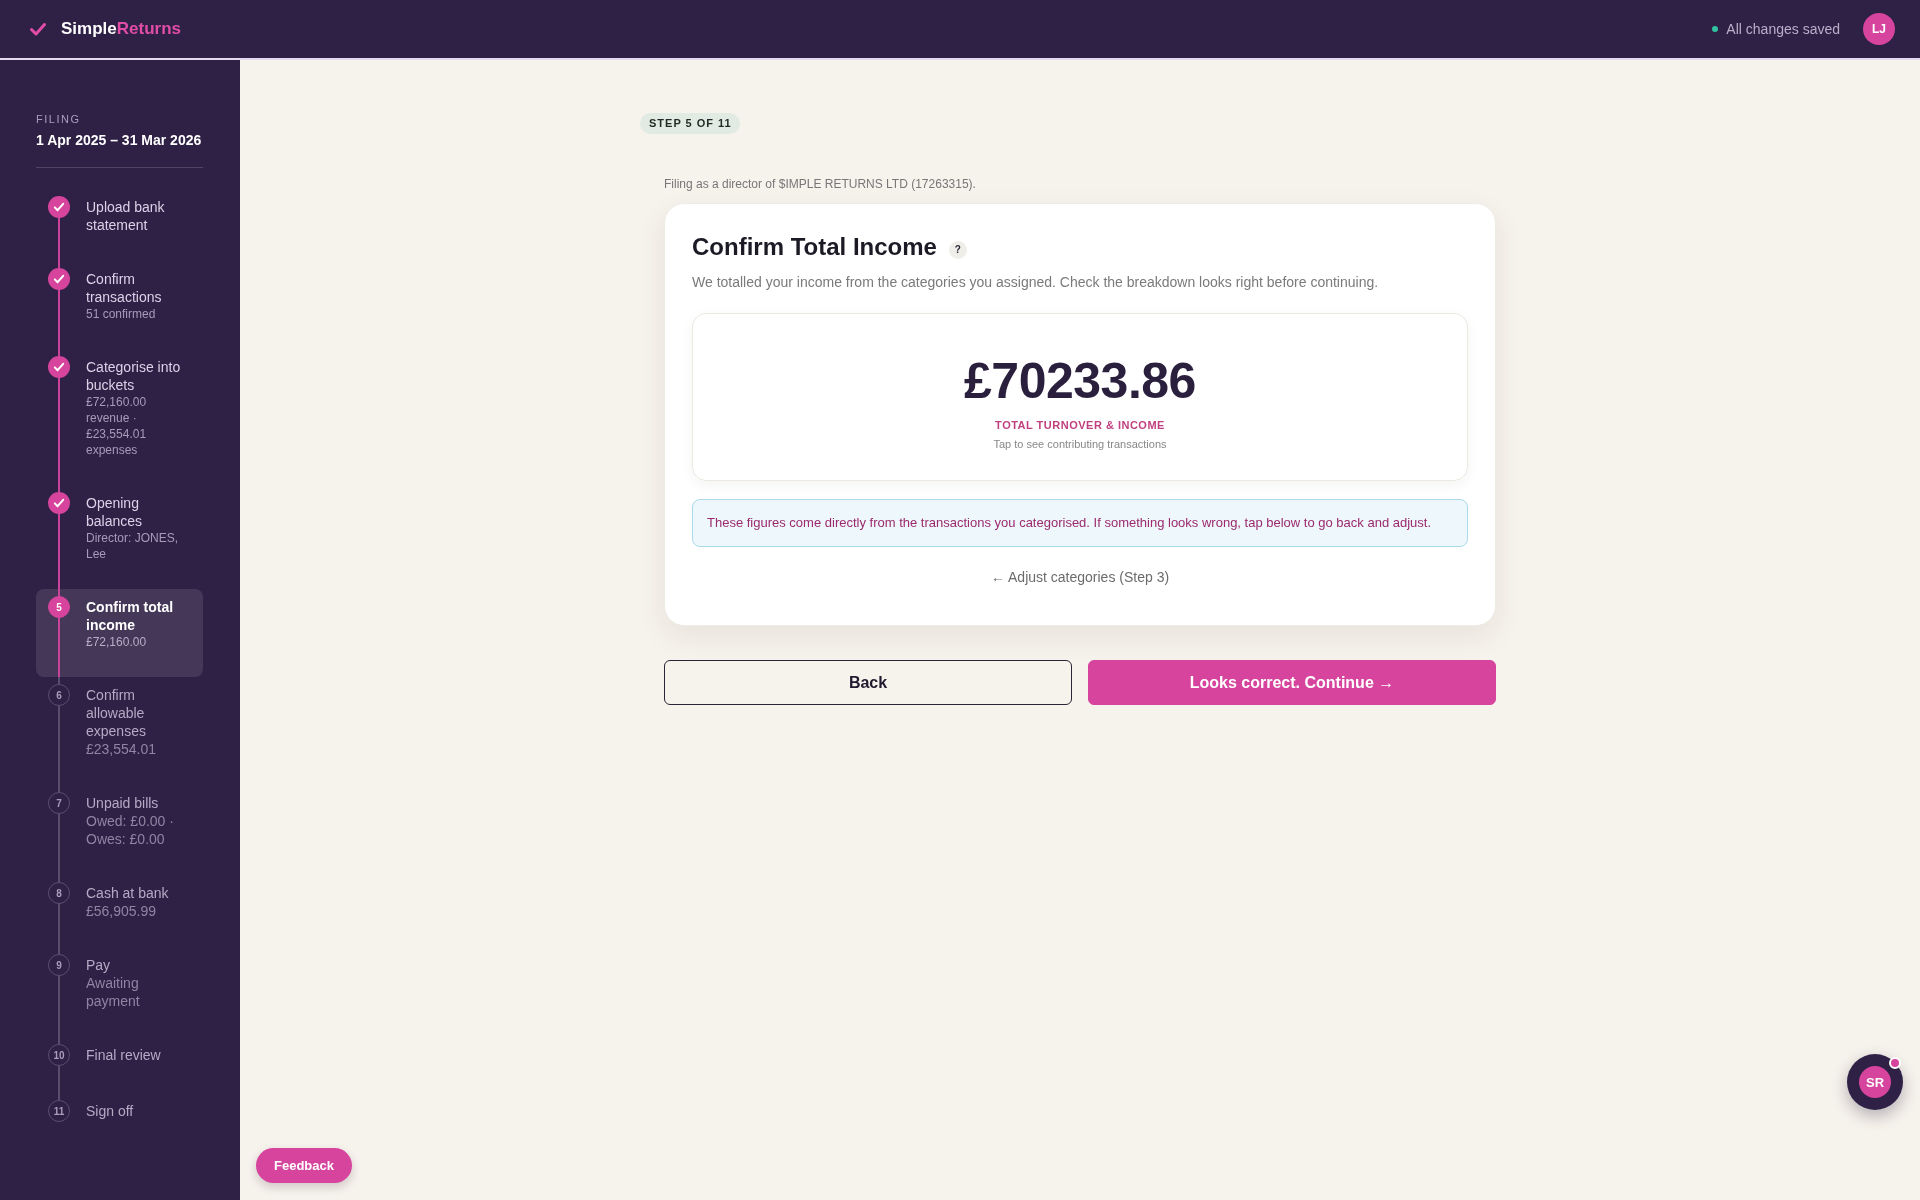 This screenshot has width=1920, height=1200. What do you see at coordinates (121, 29) in the screenshot?
I see `brand-wordmark: SimpleReturns` at bounding box center [121, 29].